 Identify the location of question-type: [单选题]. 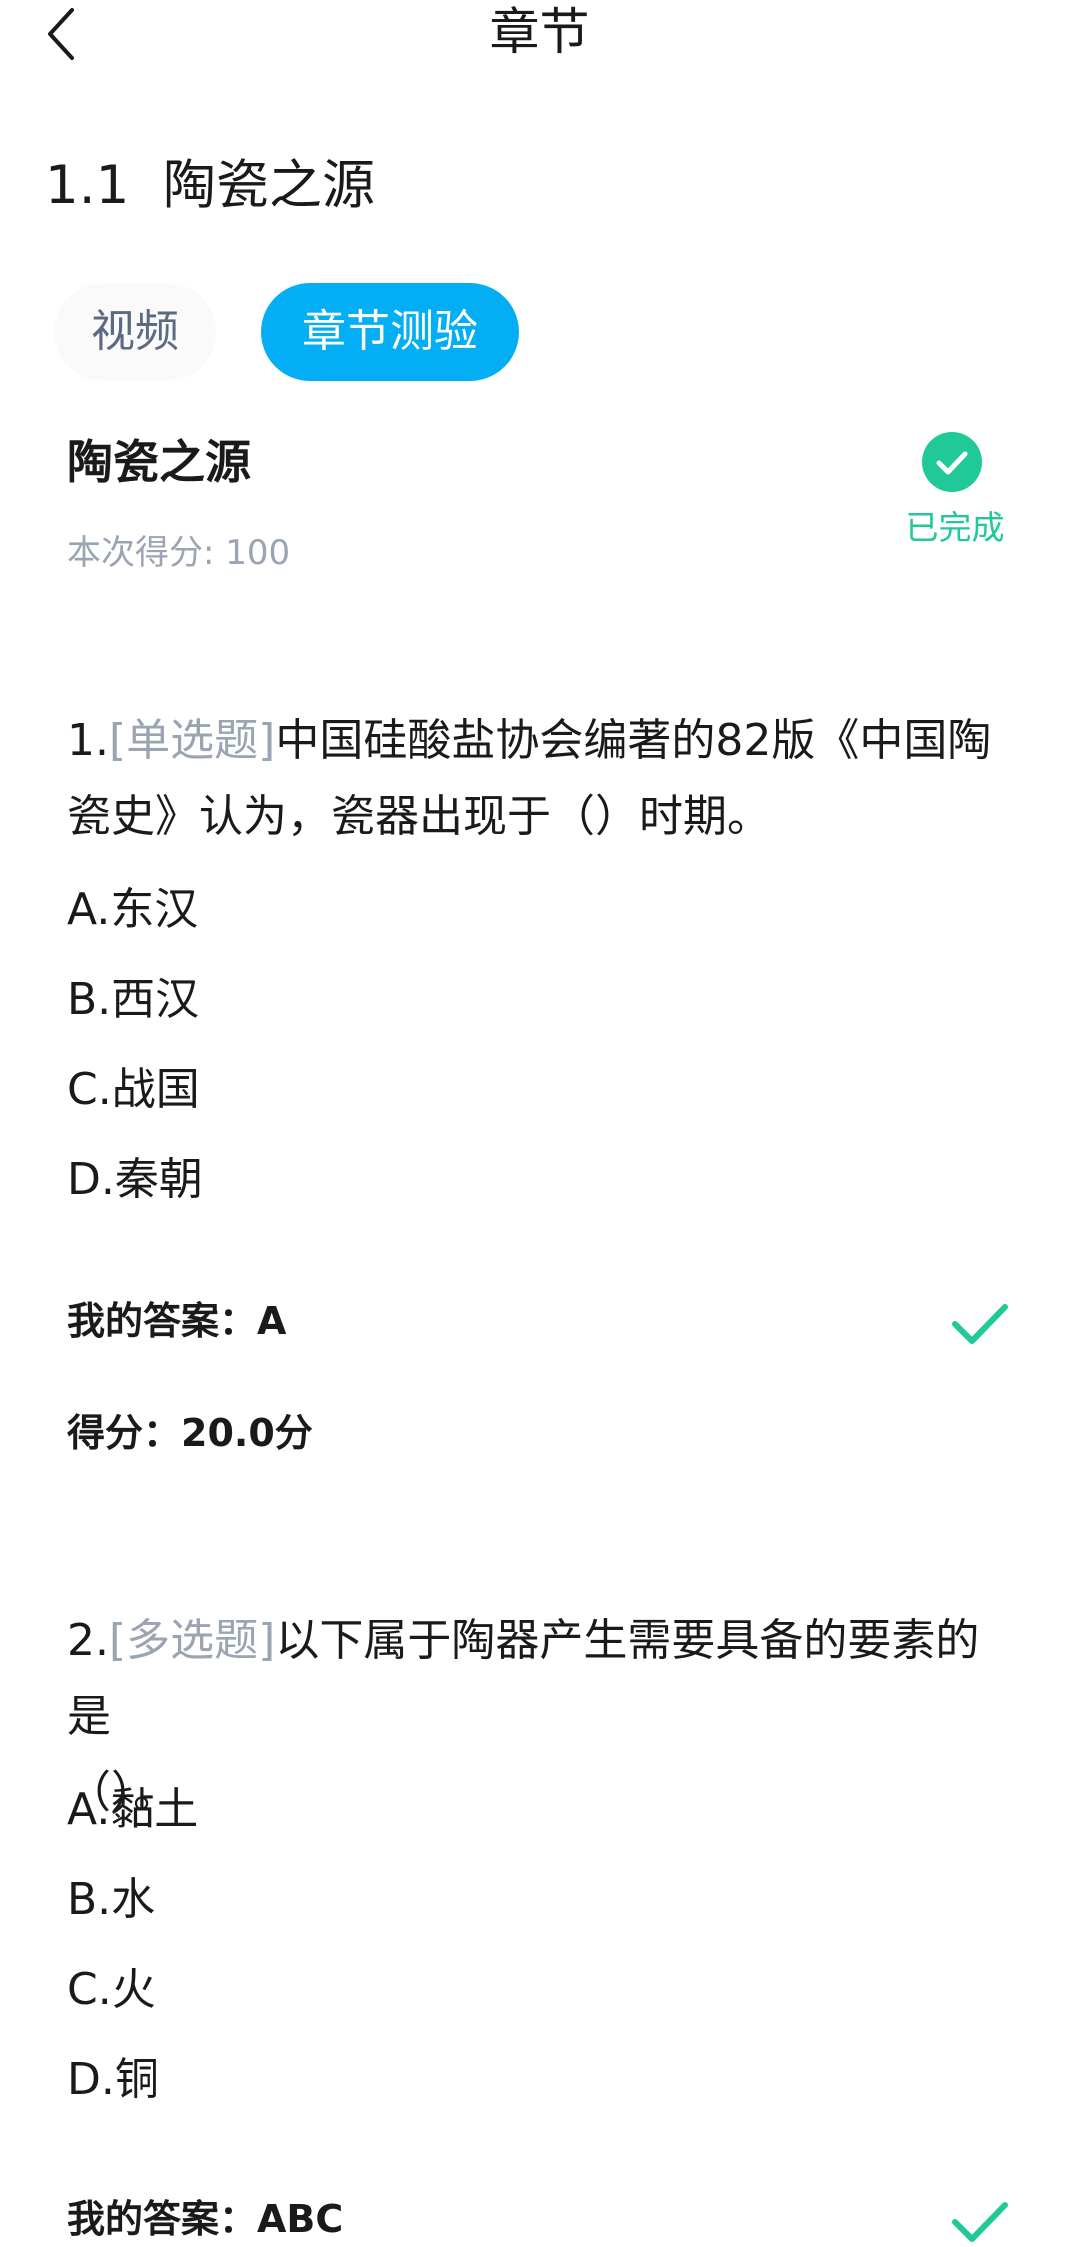
(192, 740).